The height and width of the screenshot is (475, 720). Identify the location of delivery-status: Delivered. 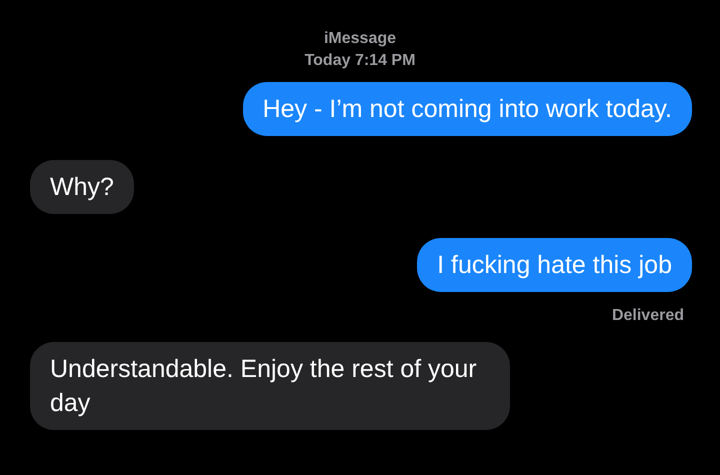
(648, 316).